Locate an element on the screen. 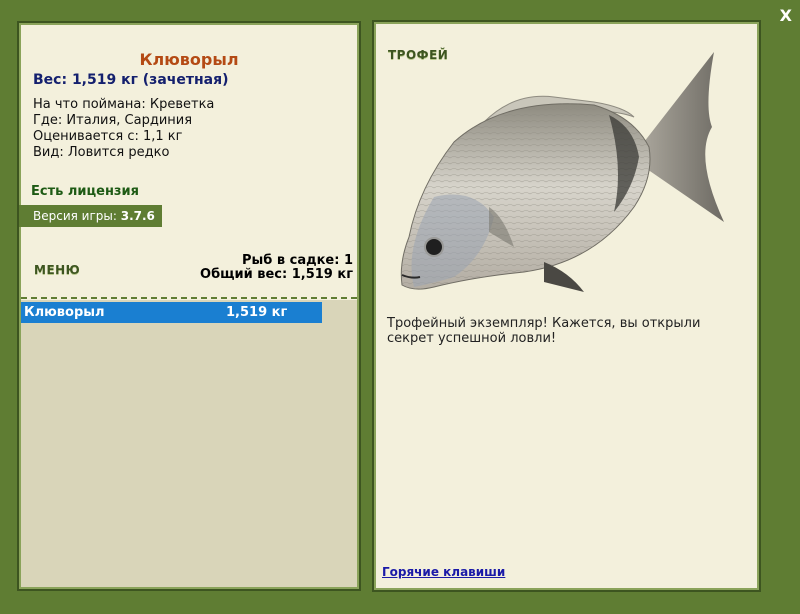  license-status: Есть лицензия is located at coordinates (85, 191).